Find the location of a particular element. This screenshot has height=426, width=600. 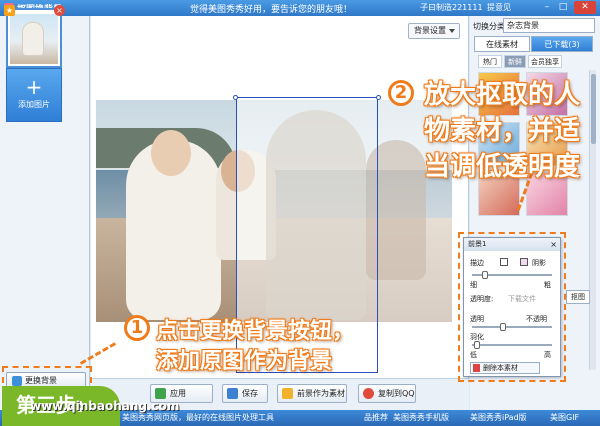

step2-line2: 物素材，并适 is located at coordinates (502, 131).